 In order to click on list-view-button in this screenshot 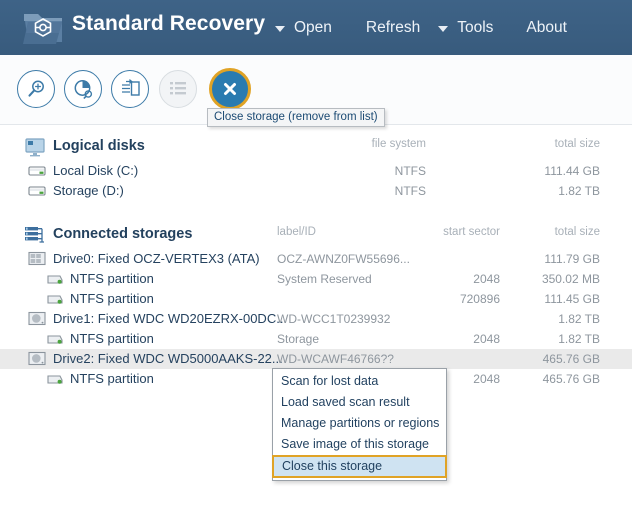, I will do `click(178, 89)`.